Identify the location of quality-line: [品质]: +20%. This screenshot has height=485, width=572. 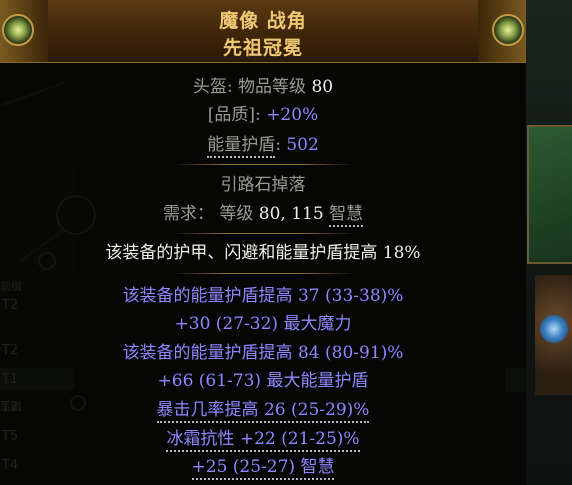
(263, 115).